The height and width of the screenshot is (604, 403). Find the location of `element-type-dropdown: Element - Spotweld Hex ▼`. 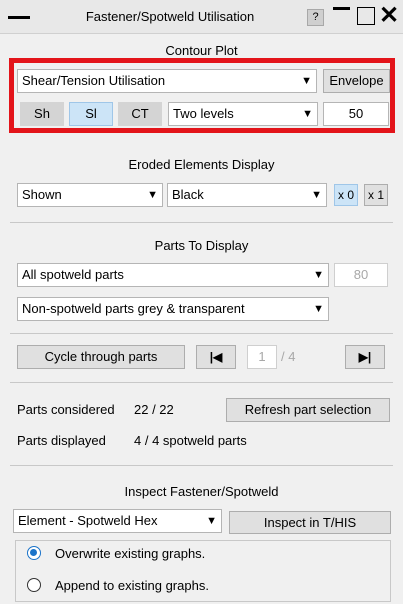

element-type-dropdown: Element - Spotweld Hex ▼ is located at coordinates (117, 521).